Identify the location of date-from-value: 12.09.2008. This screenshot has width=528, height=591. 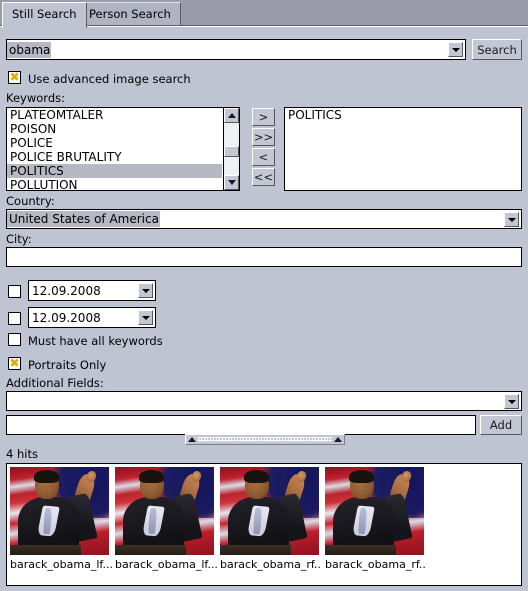
(83, 291).